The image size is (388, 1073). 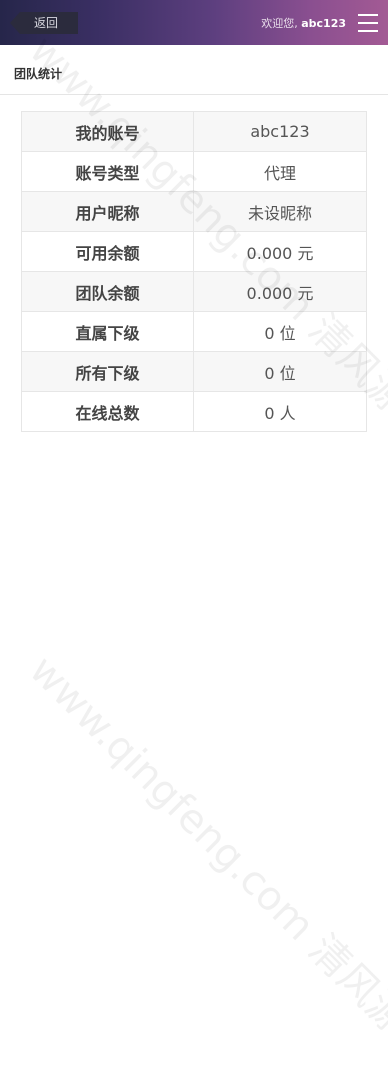 I want to click on table-row: 可用余额 0.000 元, so click(x=194, y=251).